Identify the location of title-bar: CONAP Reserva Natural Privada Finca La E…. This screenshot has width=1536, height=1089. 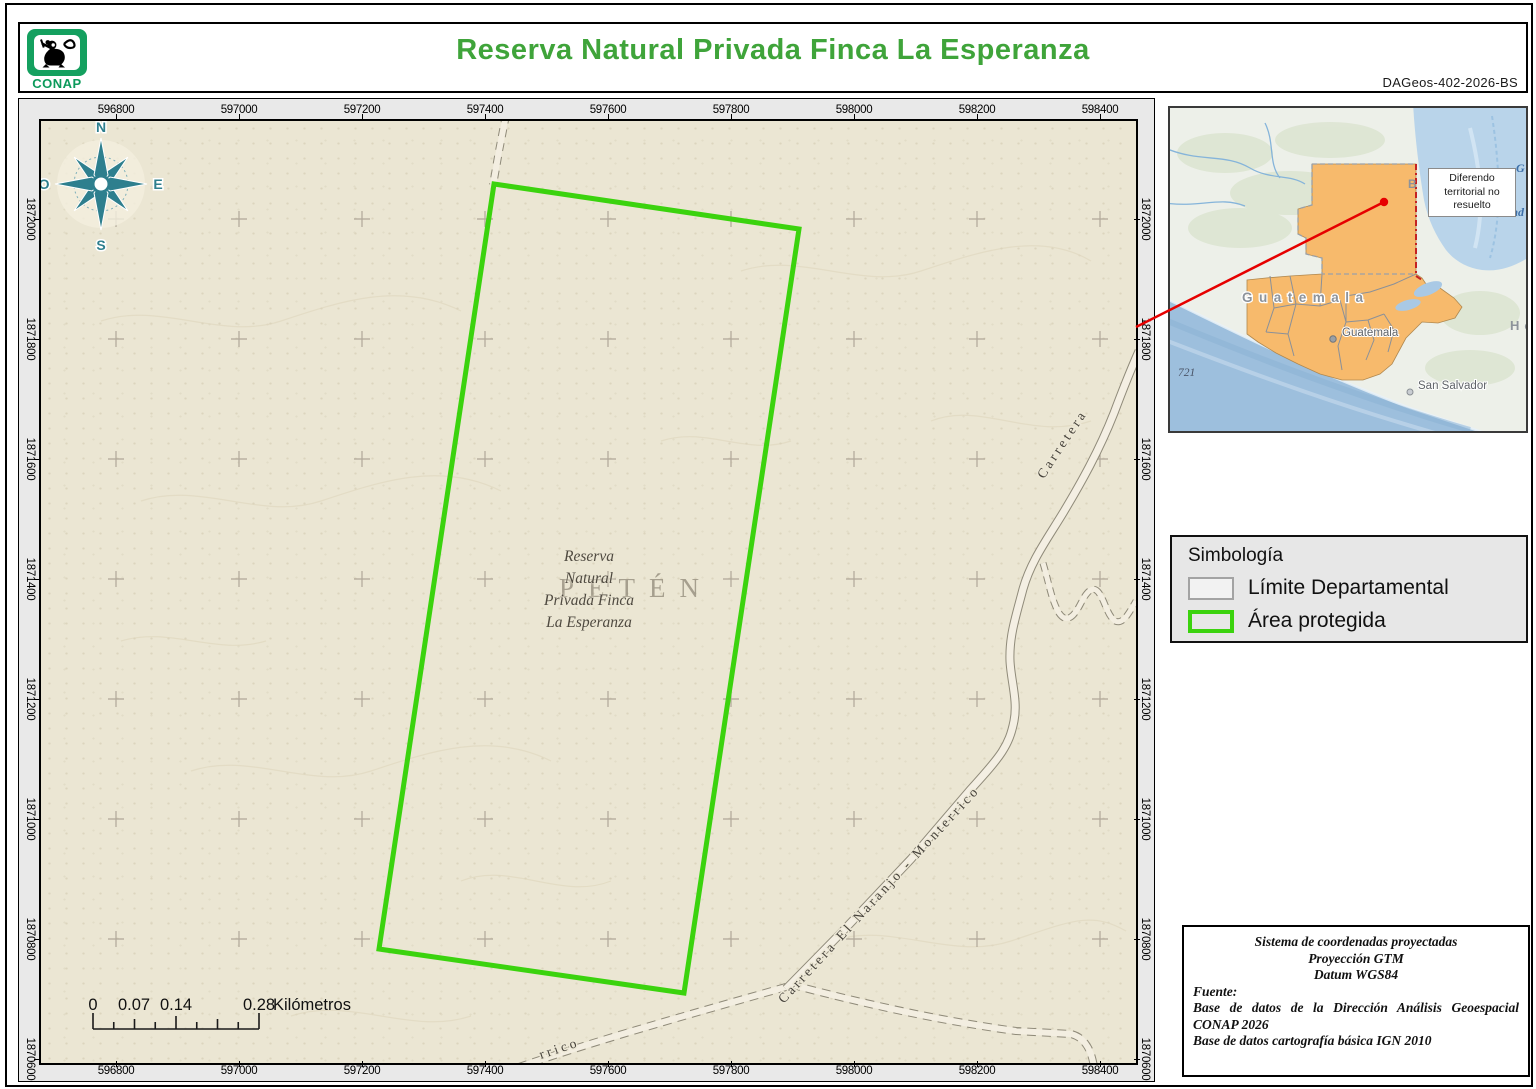
(773, 57).